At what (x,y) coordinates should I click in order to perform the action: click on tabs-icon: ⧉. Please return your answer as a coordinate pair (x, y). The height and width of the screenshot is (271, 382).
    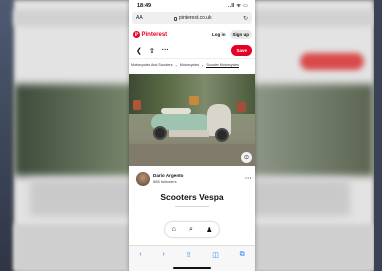
    Looking at the image, I should click on (242, 255).